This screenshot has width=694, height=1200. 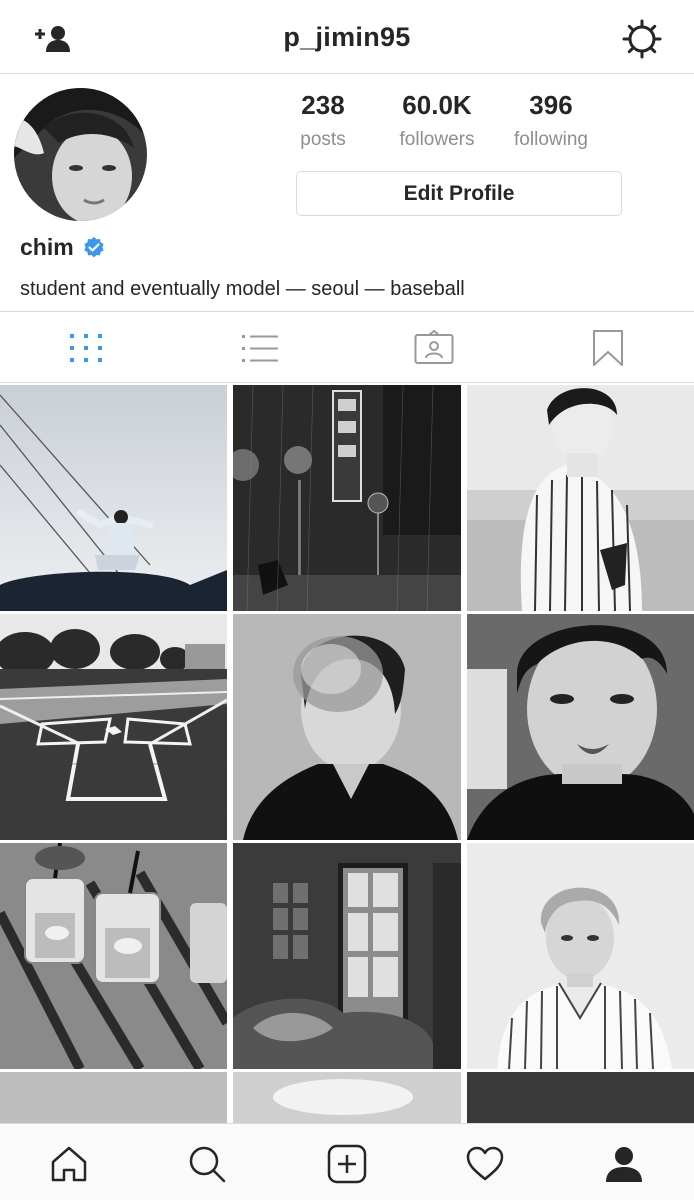 I want to click on top-bar: p_jimin95, so click(x=347, y=37).